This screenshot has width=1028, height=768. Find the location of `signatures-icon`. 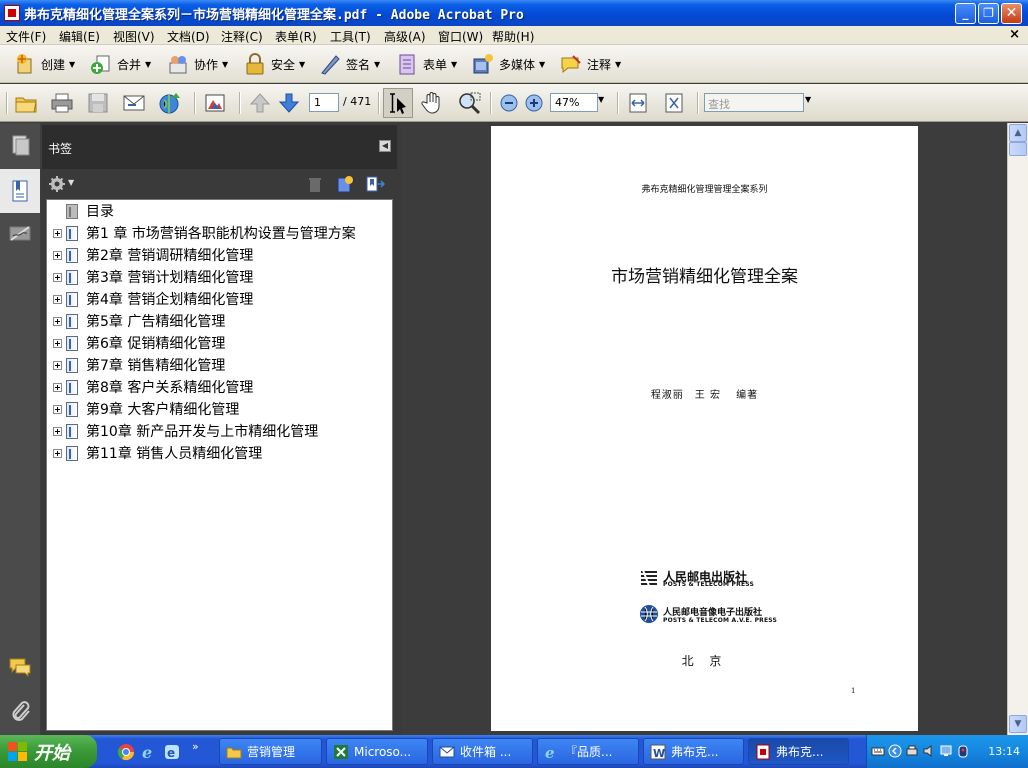

signatures-icon is located at coordinates (20, 233).